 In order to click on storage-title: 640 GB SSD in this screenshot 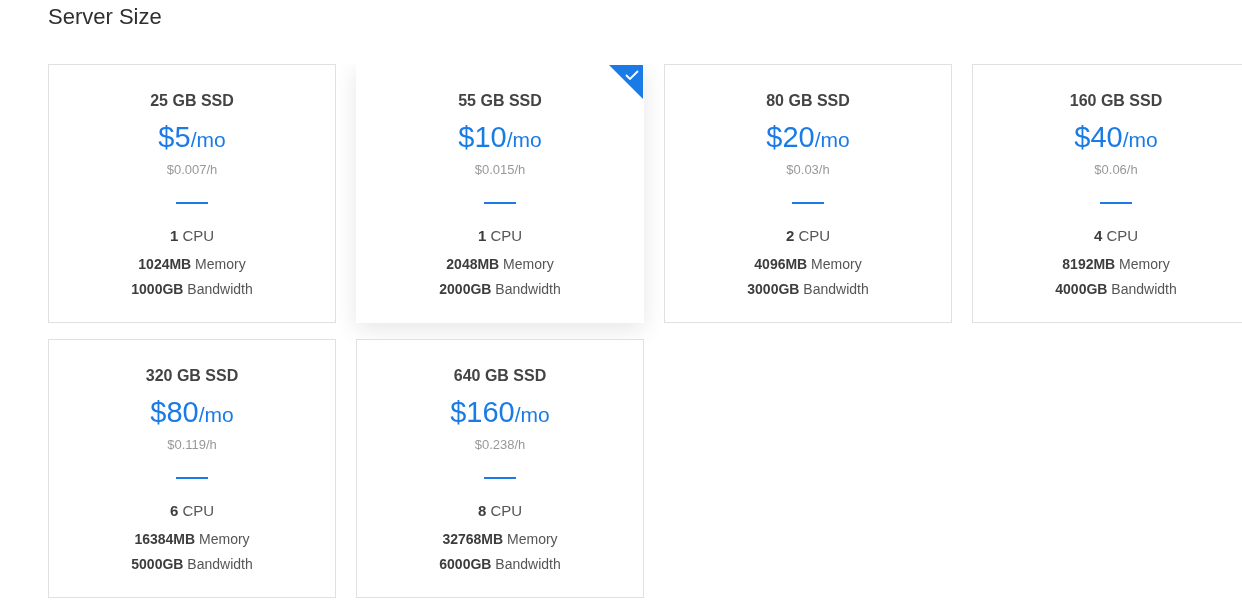, I will do `click(500, 376)`.